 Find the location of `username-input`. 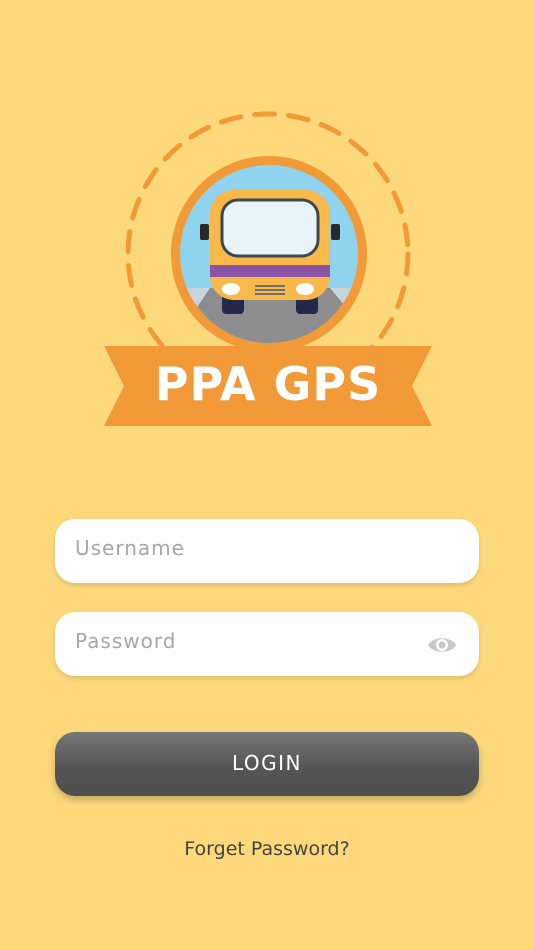

username-input is located at coordinates (245, 548).